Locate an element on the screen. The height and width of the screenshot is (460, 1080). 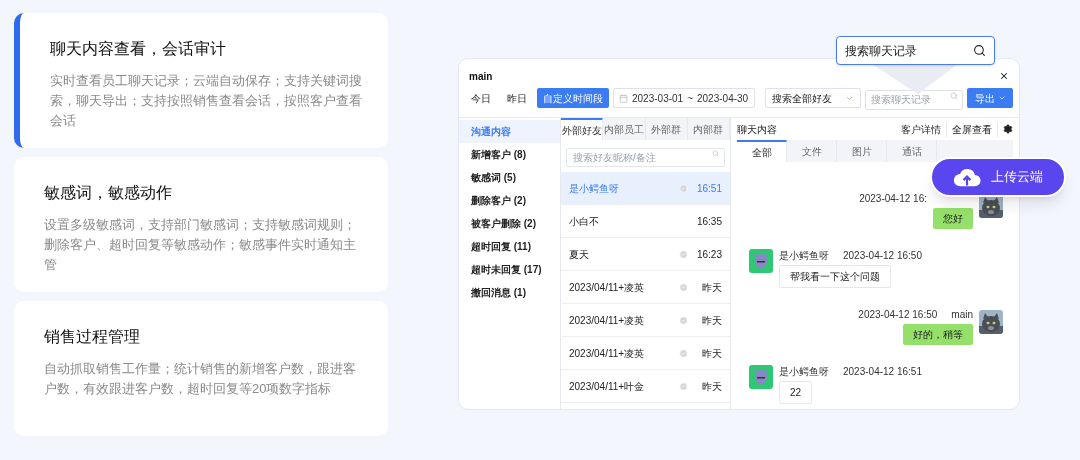
window-title: main is located at coordinates (481, 76).